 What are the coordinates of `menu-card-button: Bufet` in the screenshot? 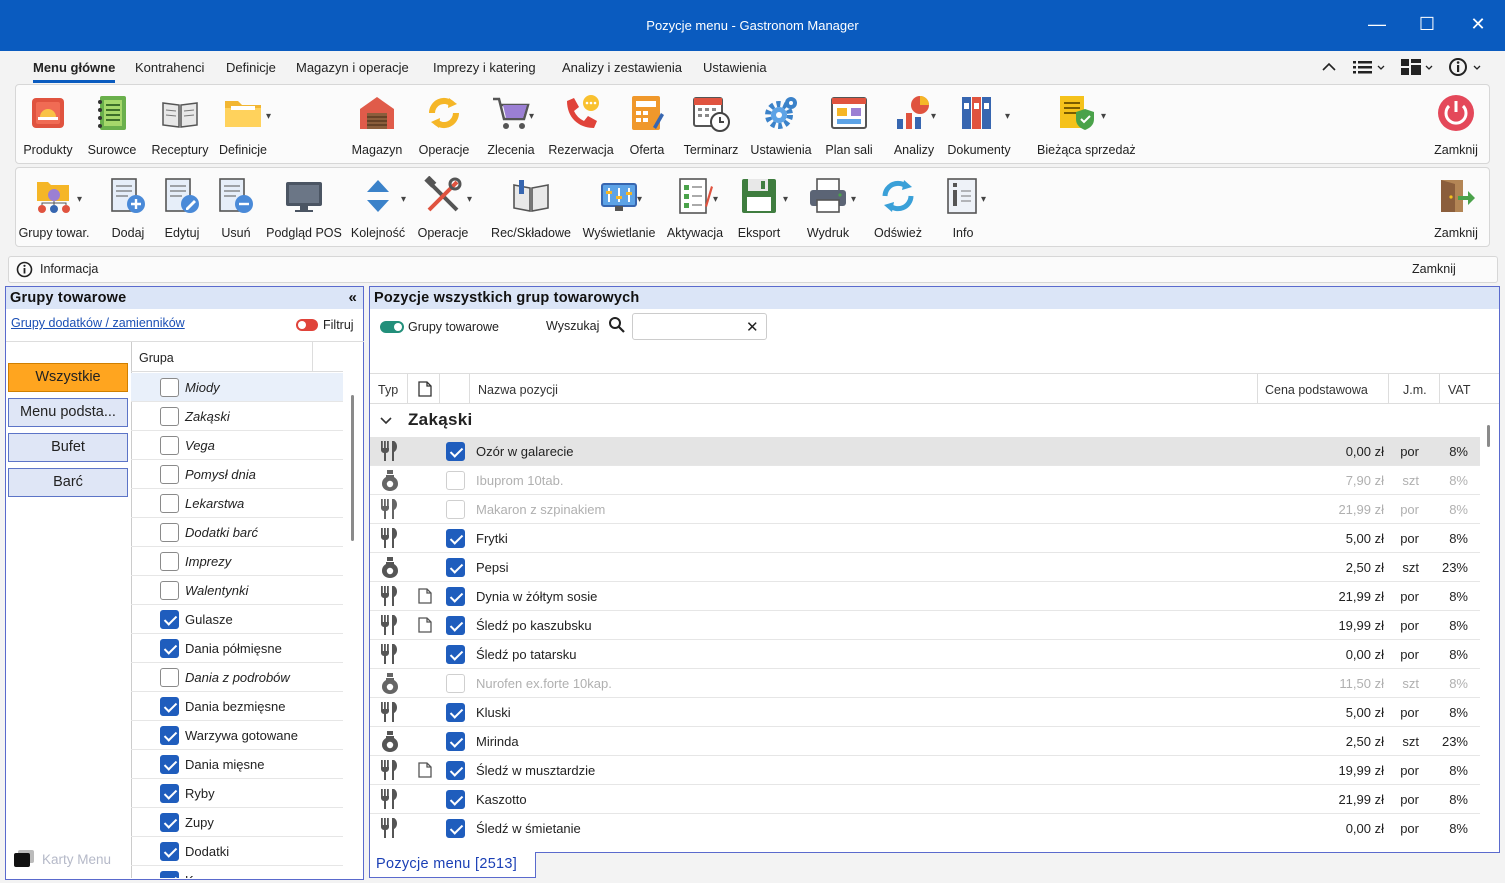 It's located at (68, 447).